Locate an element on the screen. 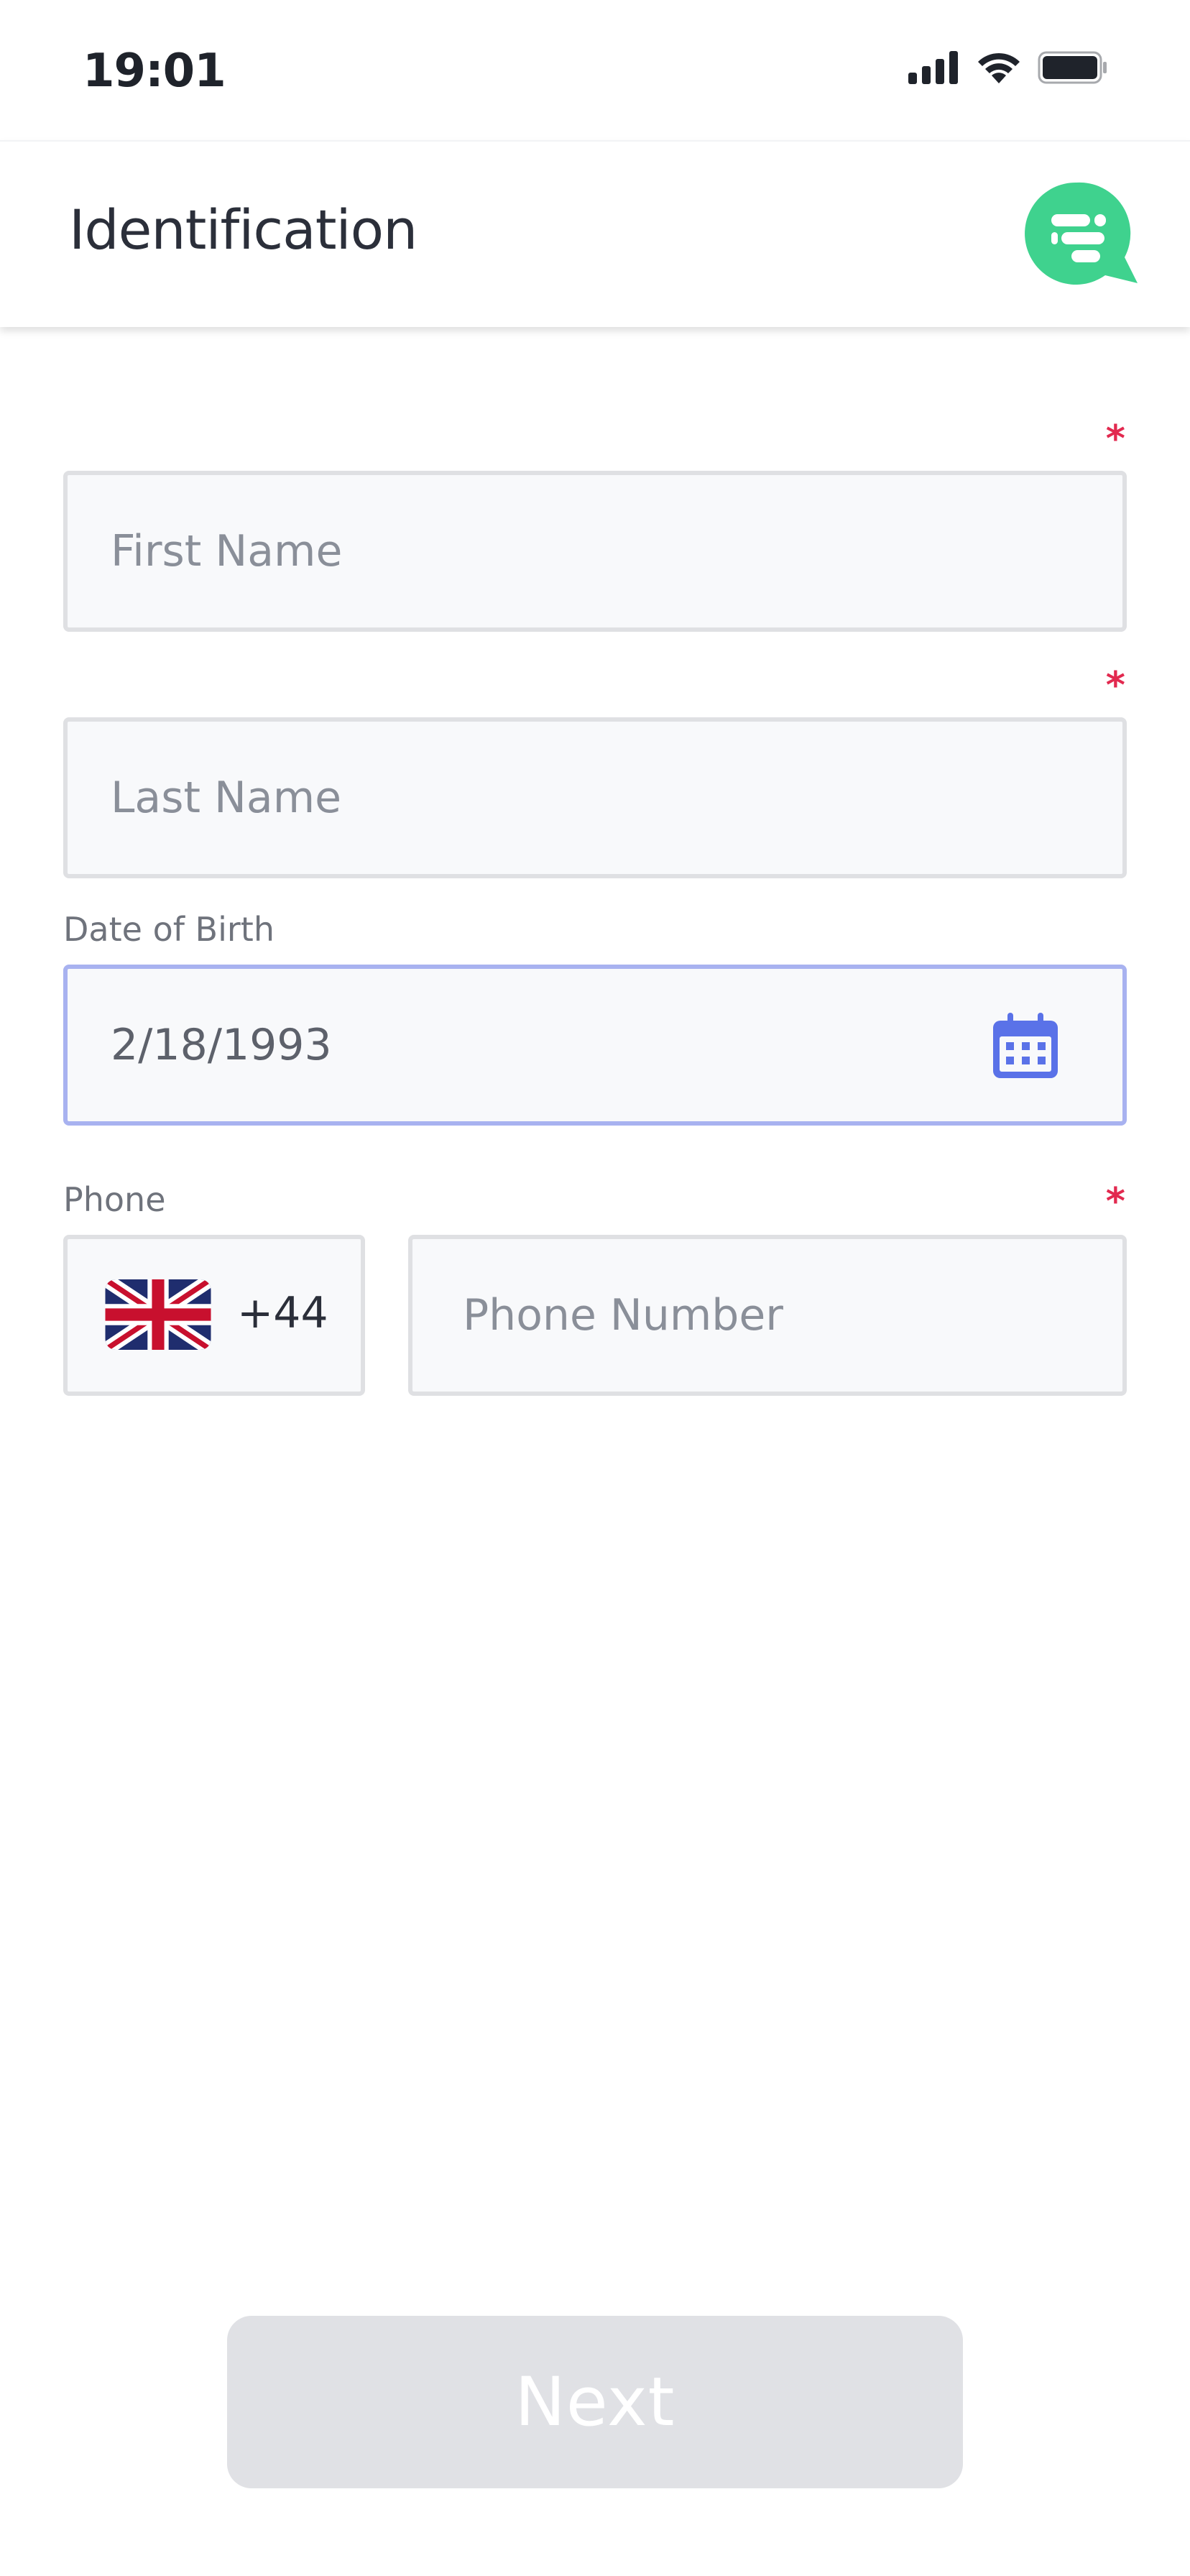  last-name-required-mark: * is located at coordinates (1115, 685).